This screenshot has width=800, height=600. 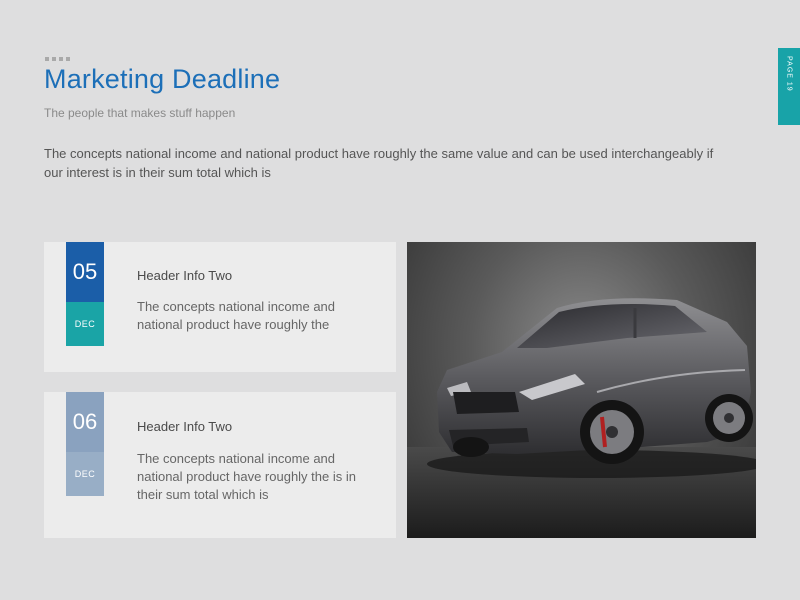 I want to click on page-number-tab: PAGE 19, so click(x=789, y=86).